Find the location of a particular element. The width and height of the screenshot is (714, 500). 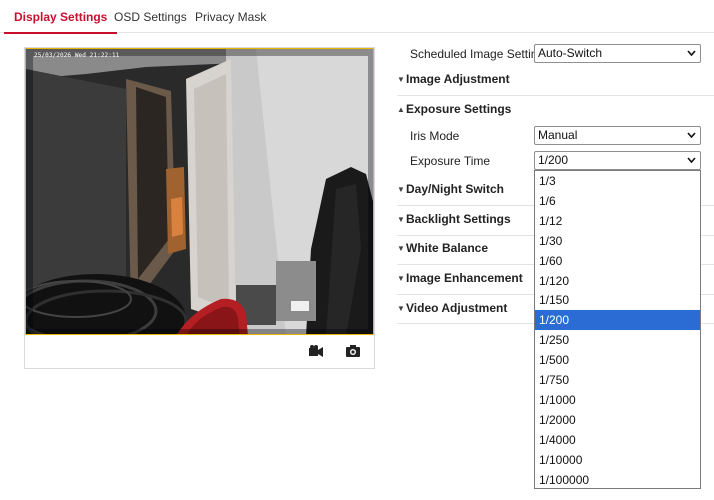

exposure-time-label: Exposure Time is located at coordinates (450, 161).